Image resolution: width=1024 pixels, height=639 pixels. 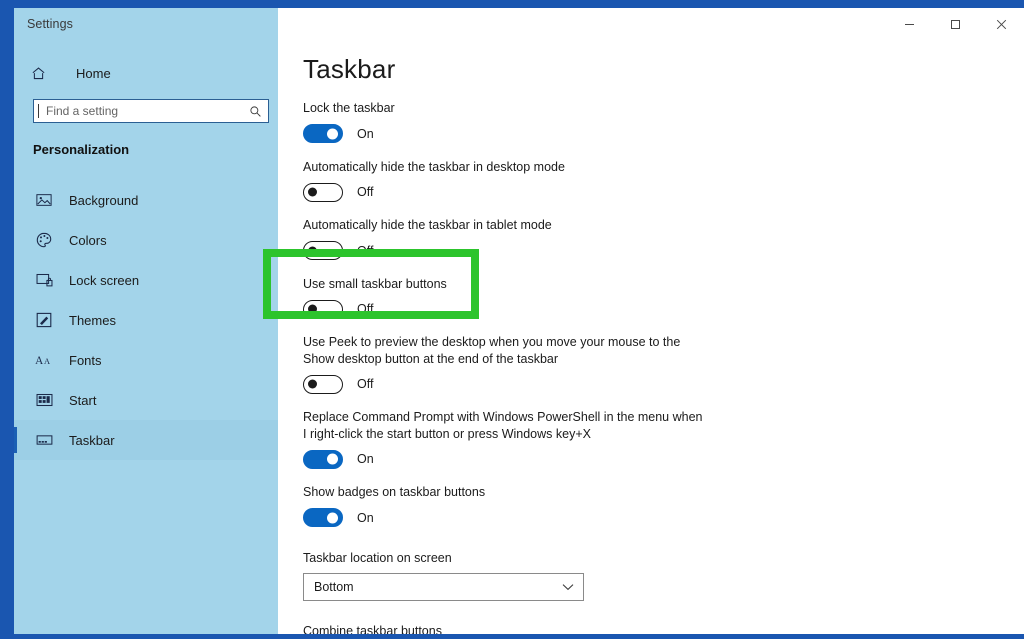 What do you see at coordinates (503, 506) in the screenshot?
I see `setting-show-badges: Show badges on taskbar buttons On` at bounding box center [503, 506].